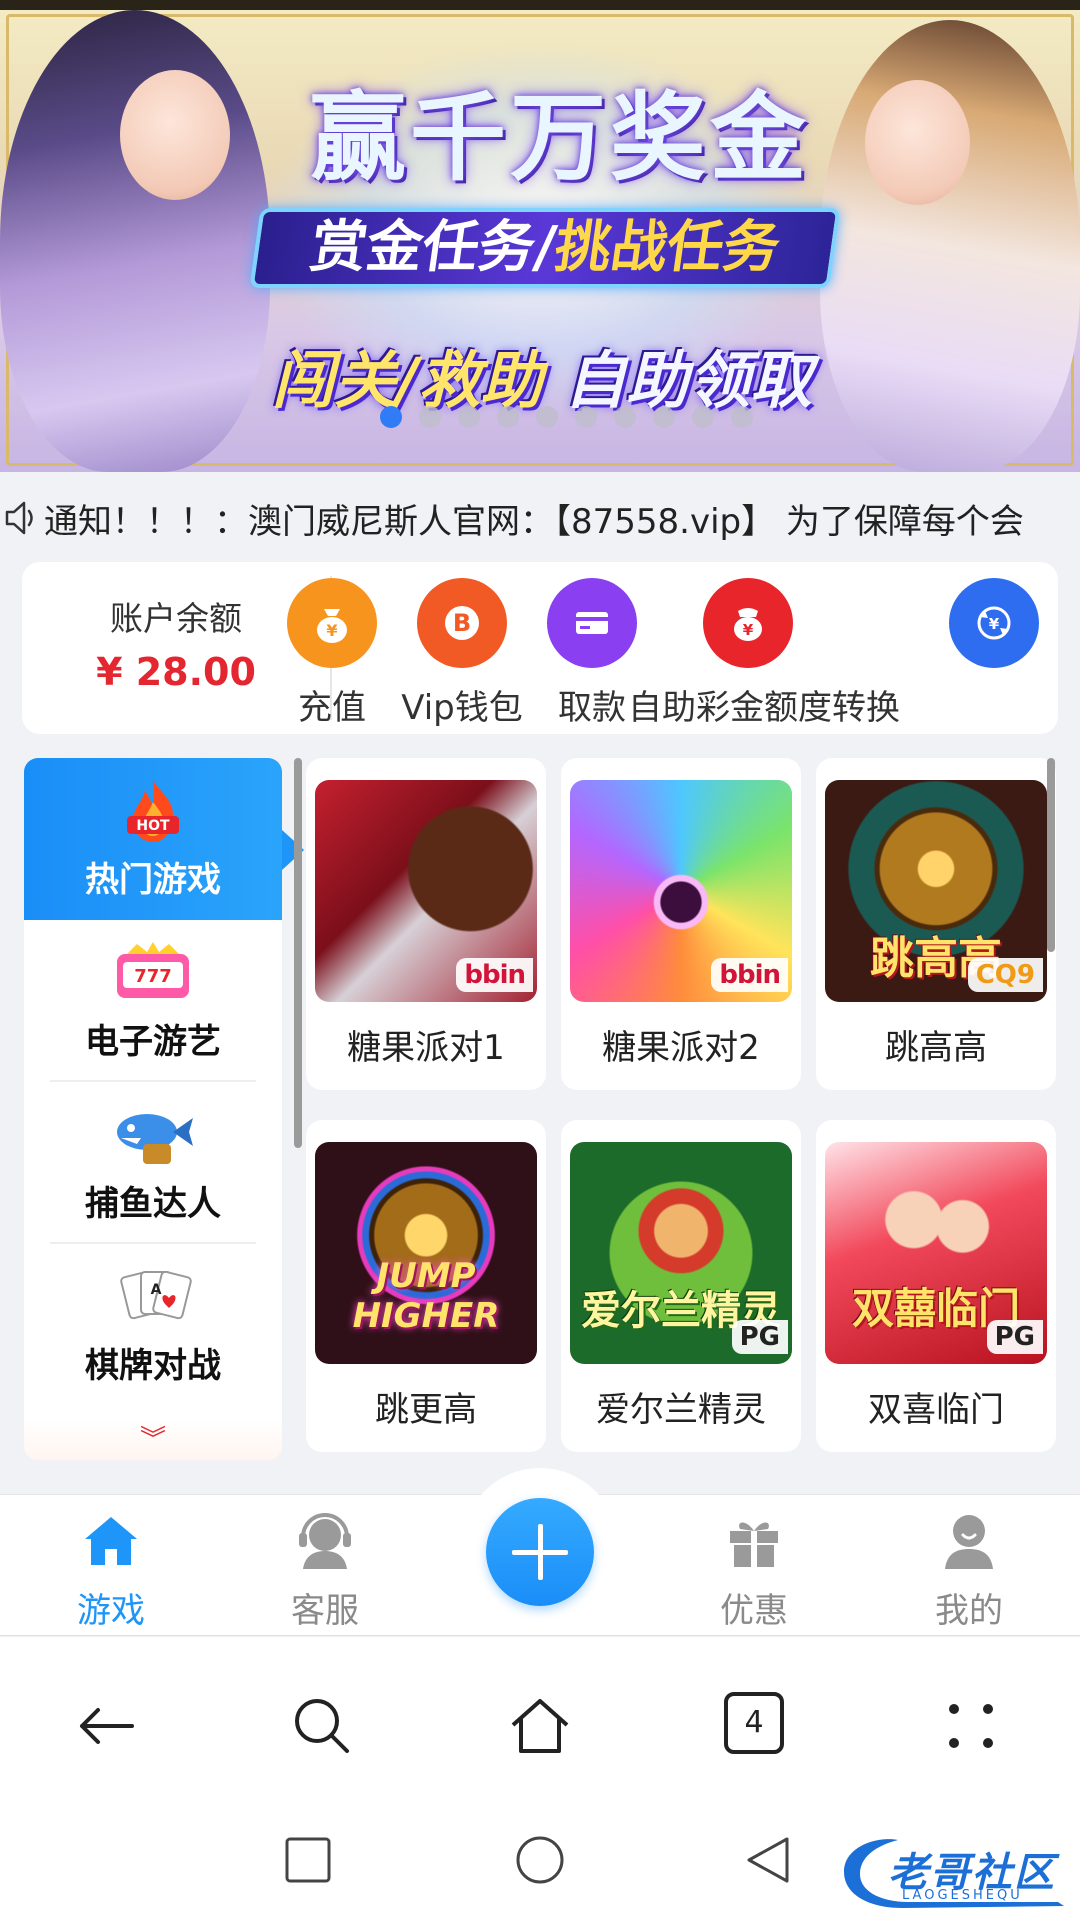 The height and width of the screenshot is (1923, 1080). What do you see at coordinates (540, 1726) in the screenshot?
I see `home-outline-icon` at bounding box center [540, 1726].